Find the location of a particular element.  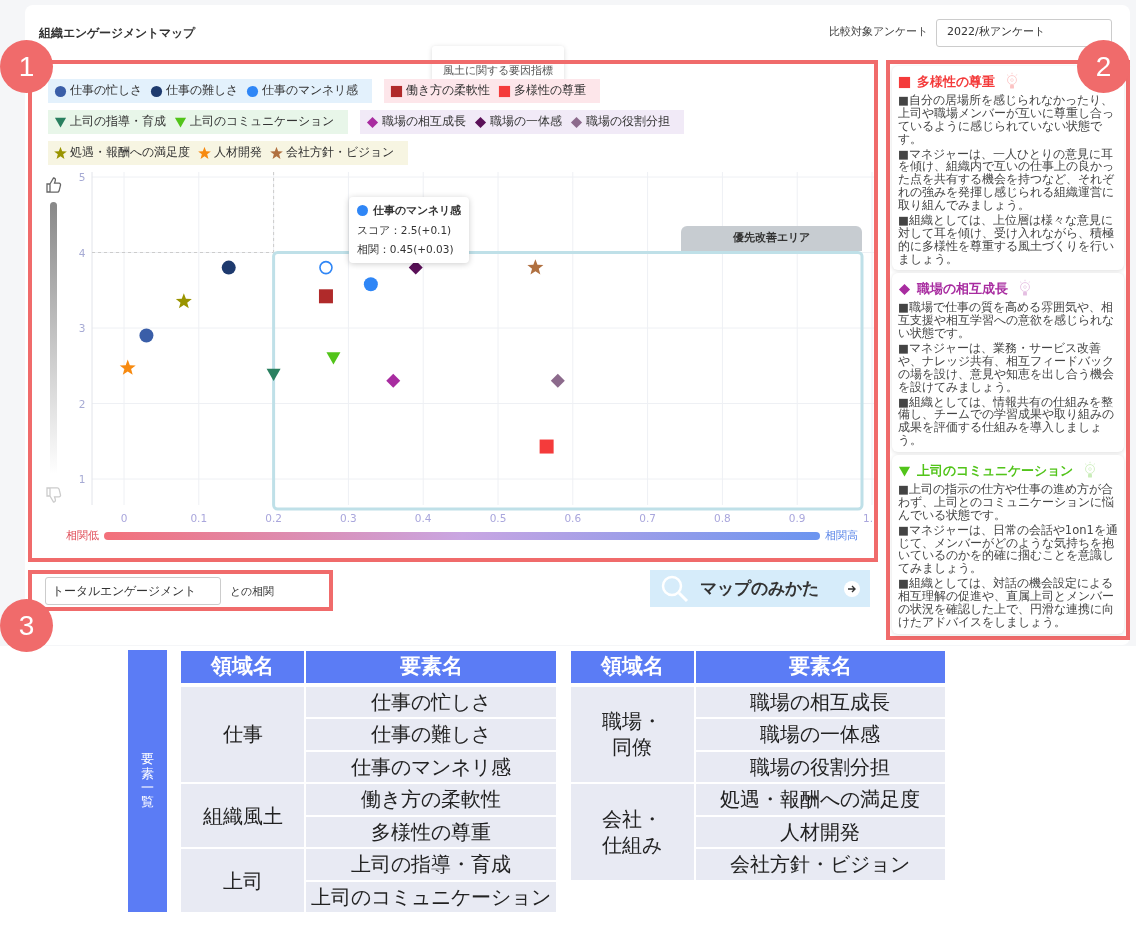

legend-label: 処遇・報酬への満足度 is located at coordinates (130, 153).